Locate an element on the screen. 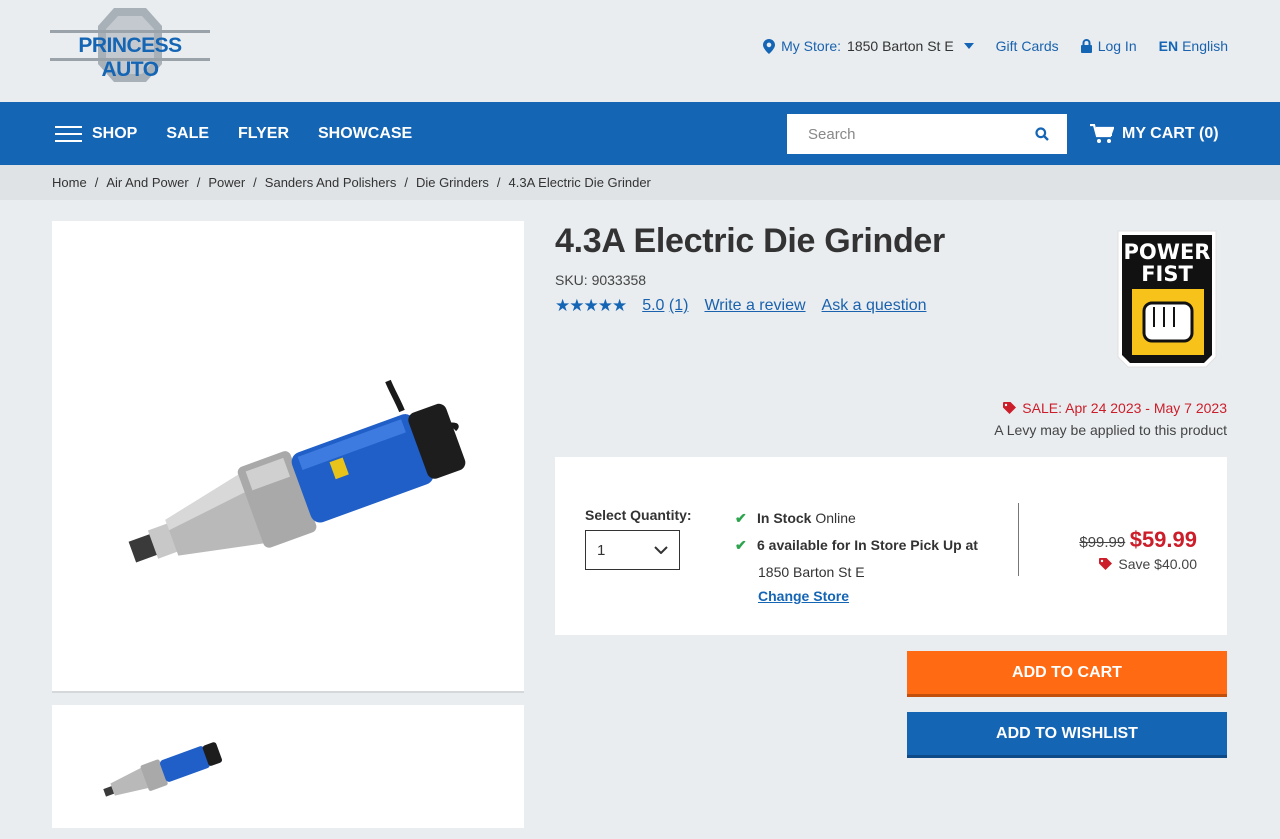  brand-line-2: FIST is located at coordinates (1167, 274).